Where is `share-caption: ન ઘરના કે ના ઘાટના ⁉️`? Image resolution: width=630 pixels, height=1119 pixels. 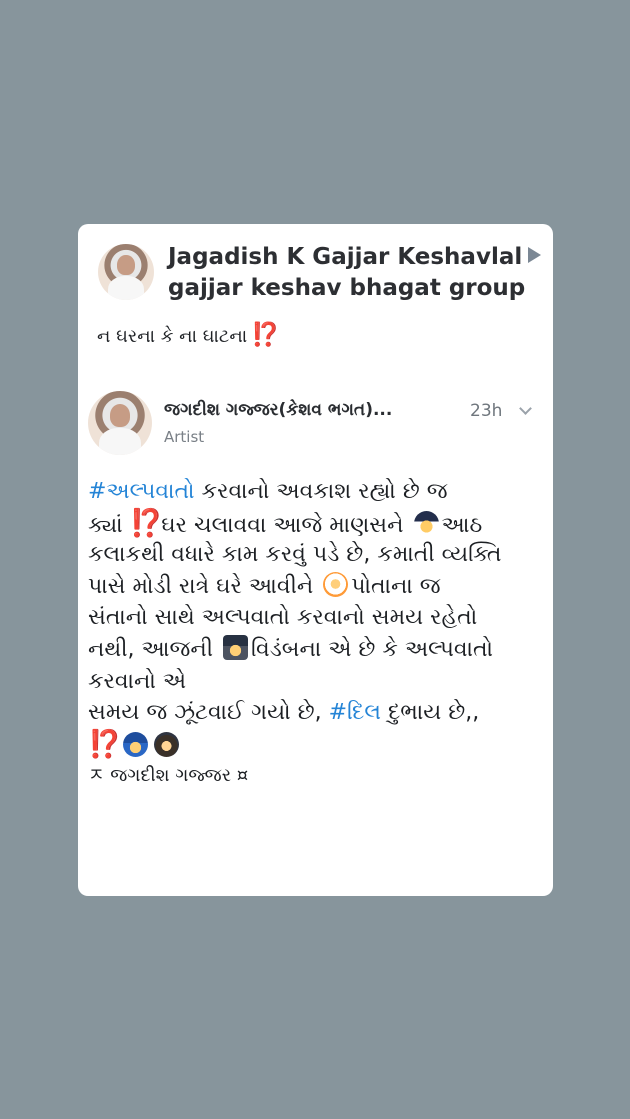 share-caption: ન ઘરના કે ના ઘાટના ⁉️ is located at coordinates (188, 336).